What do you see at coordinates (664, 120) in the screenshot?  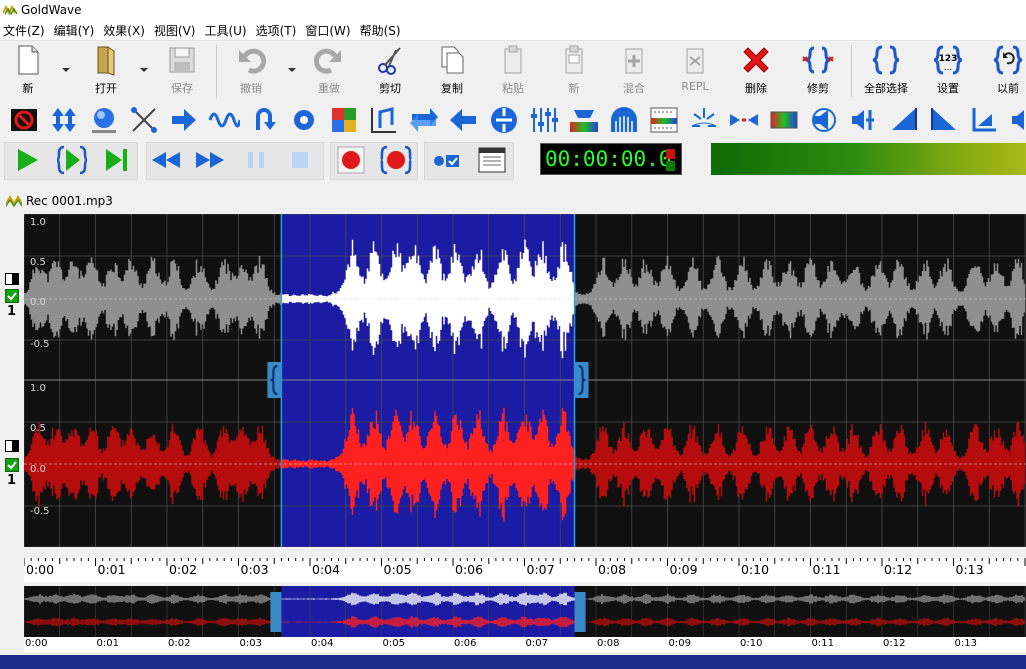 I see `pattern-box-icon` at bounding box center [664, 120].